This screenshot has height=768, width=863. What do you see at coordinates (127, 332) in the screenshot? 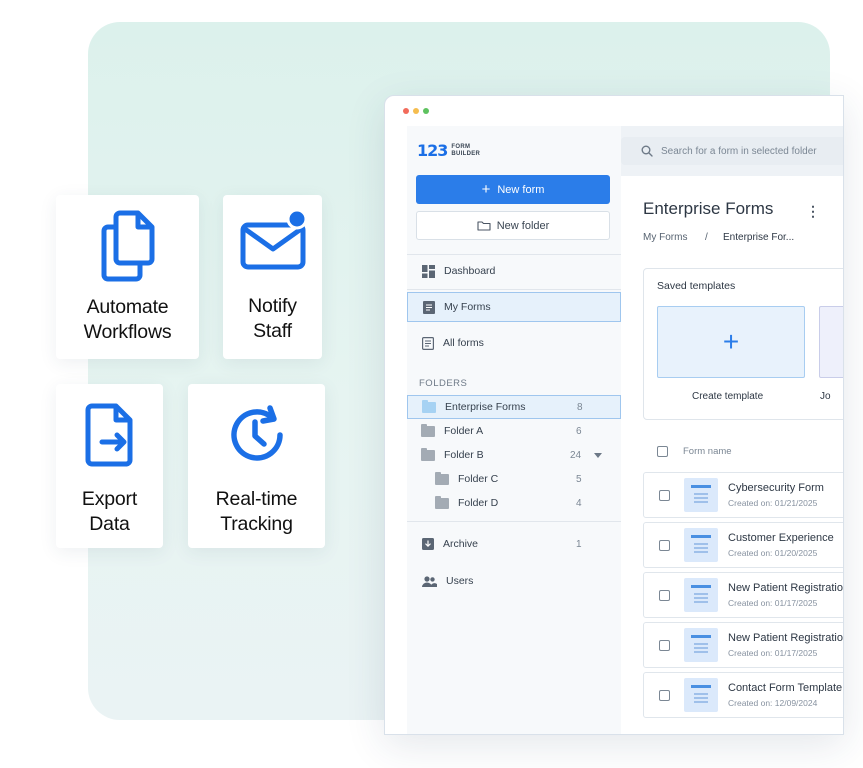
I see `feature-label-line2: Workflows` at bounding box center [127, 332].